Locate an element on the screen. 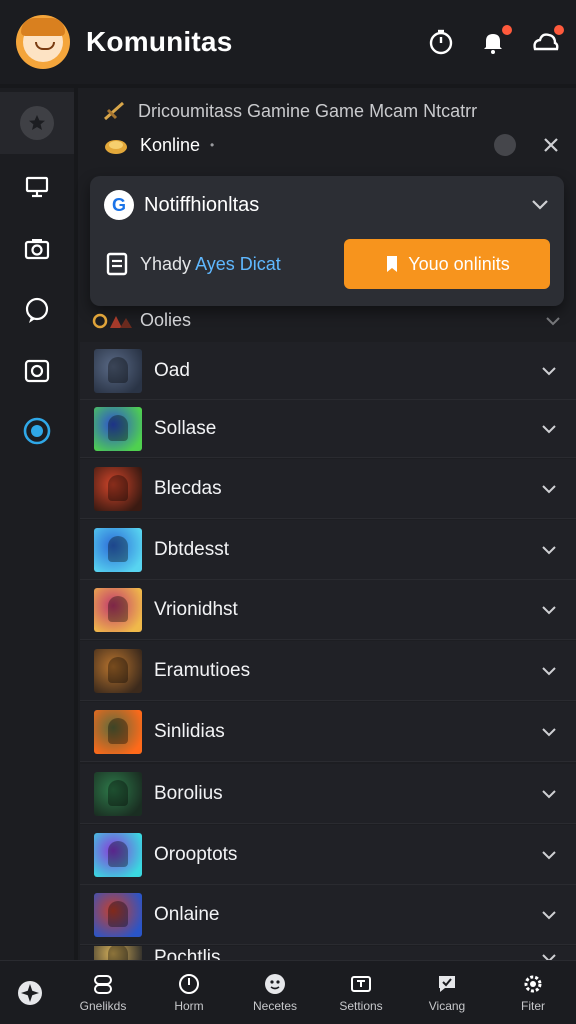 Image resolution: width=576 pixels, height=1024 pixels. sidebar-item-desktop is located at coordinates (37, 187).